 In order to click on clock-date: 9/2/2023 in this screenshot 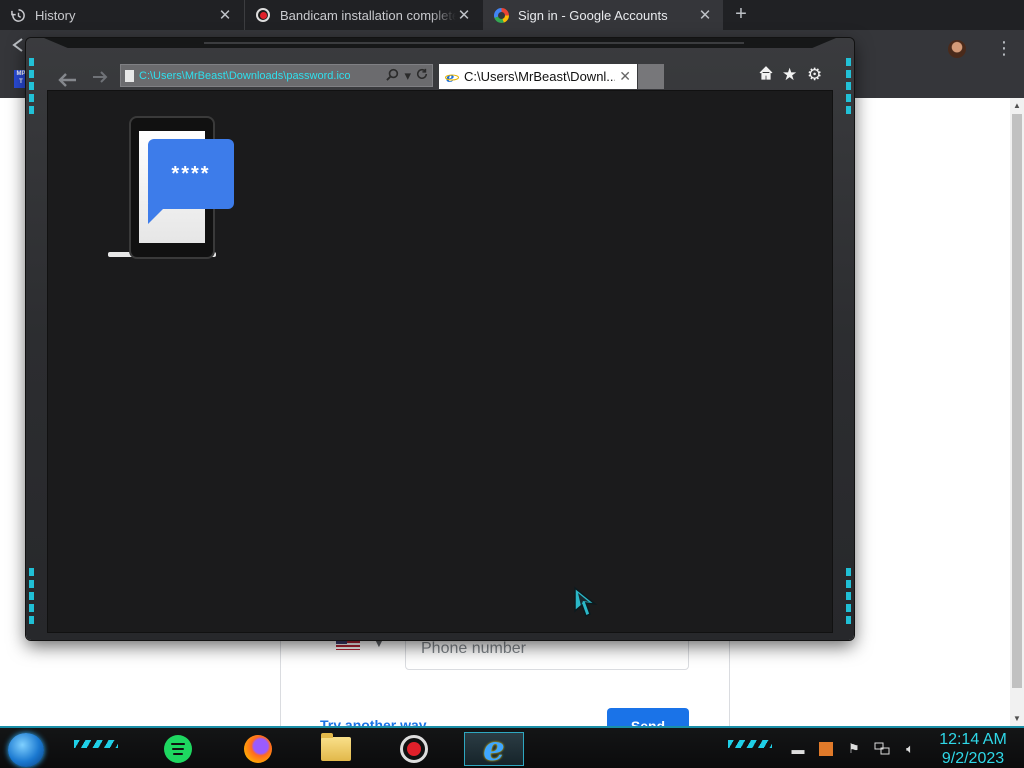, I will do `click(973, 758)`.